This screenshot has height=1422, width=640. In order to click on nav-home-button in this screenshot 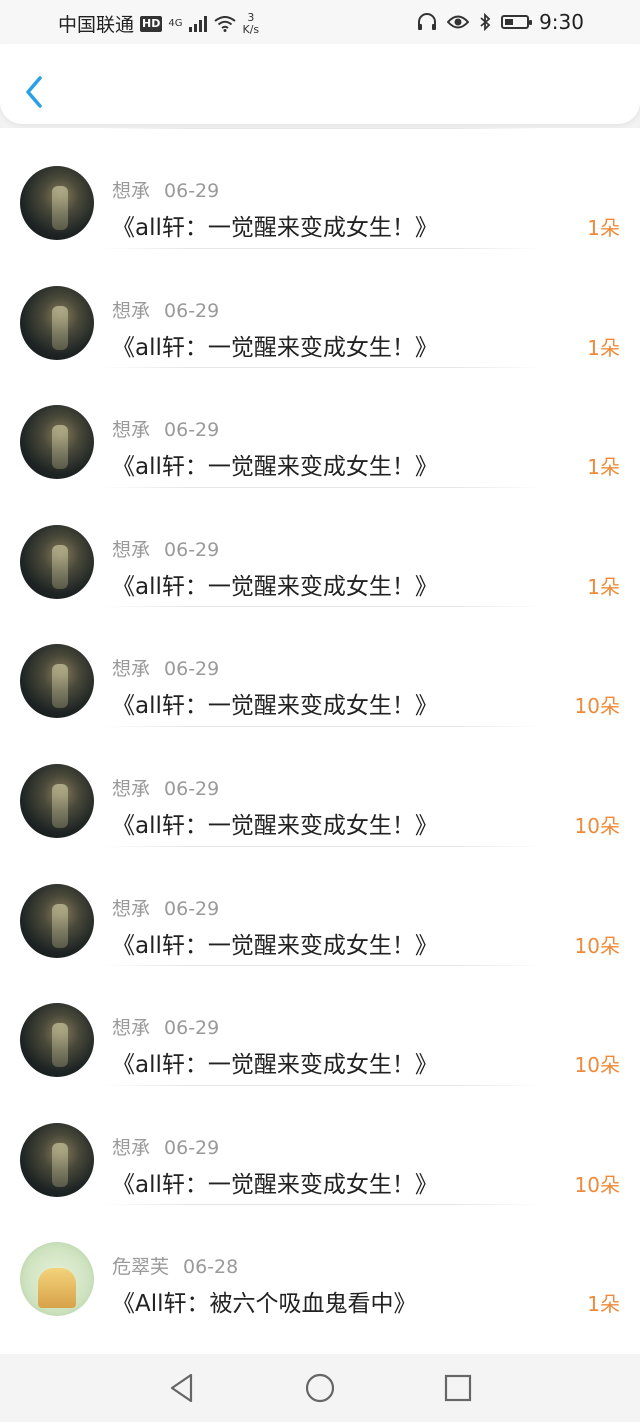, I will do `click(320, 1388)`.